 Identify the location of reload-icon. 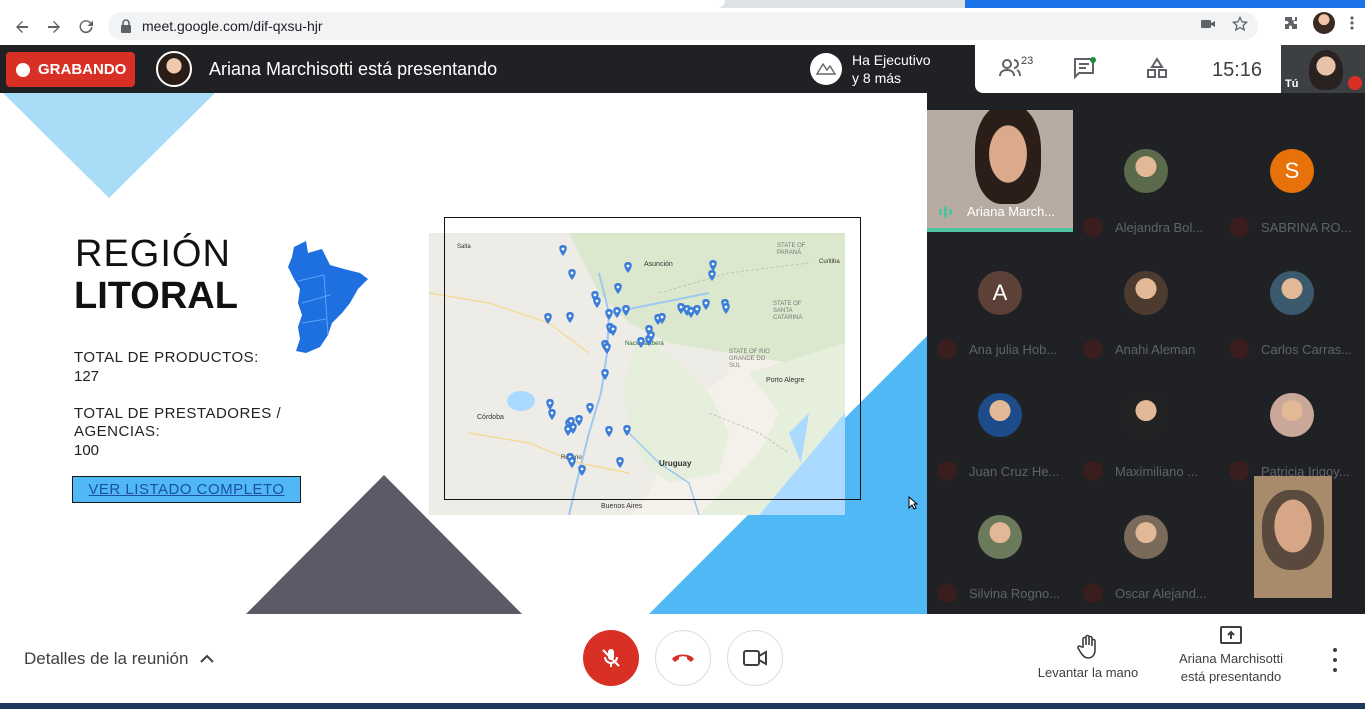
(86, 27).